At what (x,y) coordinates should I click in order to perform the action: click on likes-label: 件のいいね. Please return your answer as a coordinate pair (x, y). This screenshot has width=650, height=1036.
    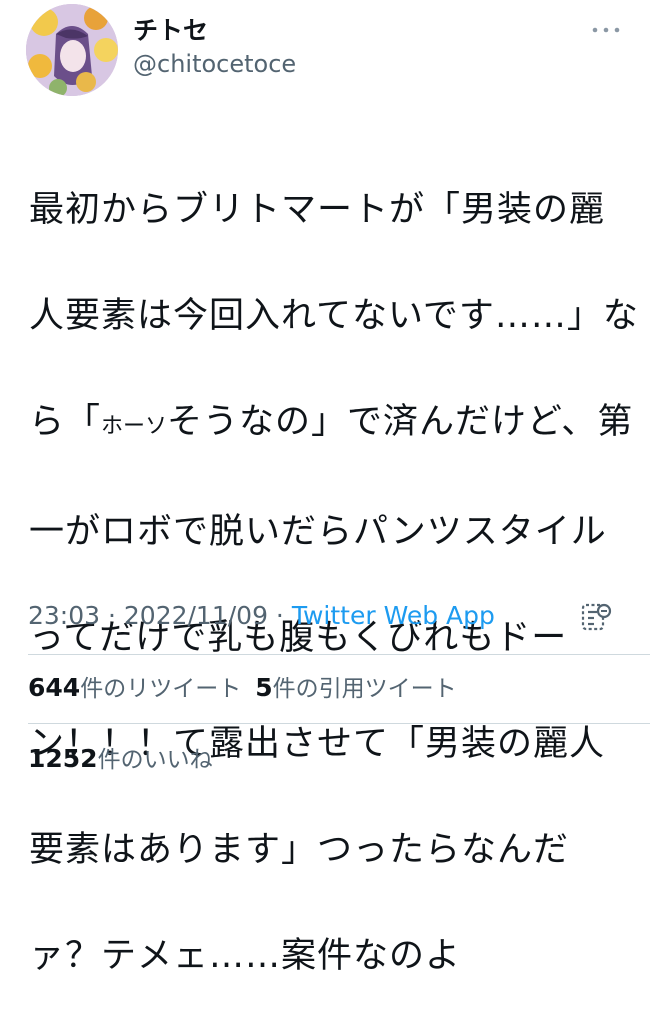
    Looking at the image, I should click on (155, 760).